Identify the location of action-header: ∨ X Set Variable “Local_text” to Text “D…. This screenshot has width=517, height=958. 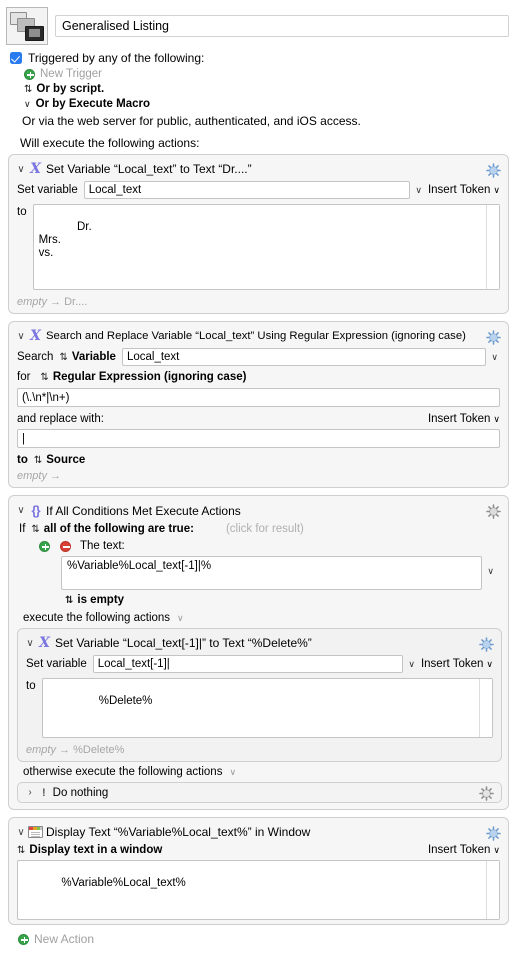
(258, 169).